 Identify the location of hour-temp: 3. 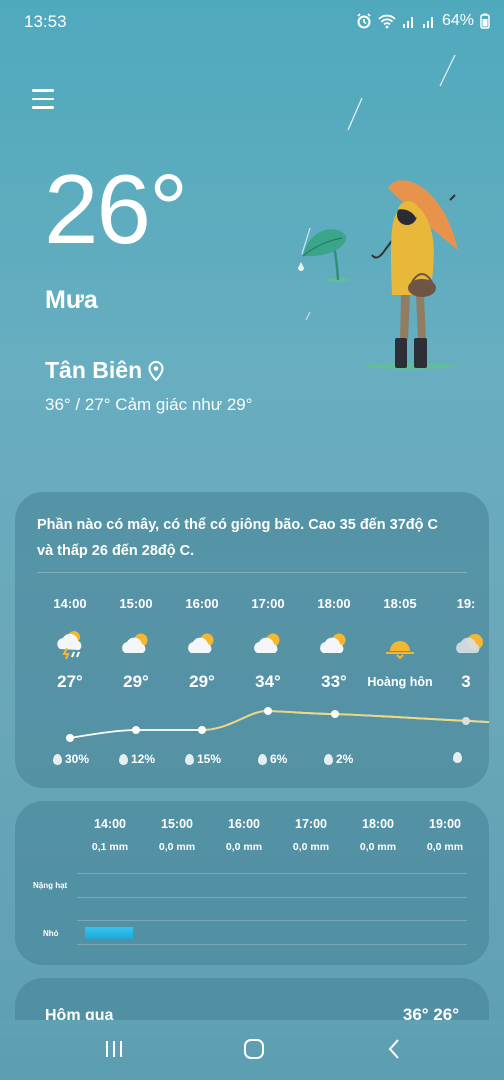
(466, 681).